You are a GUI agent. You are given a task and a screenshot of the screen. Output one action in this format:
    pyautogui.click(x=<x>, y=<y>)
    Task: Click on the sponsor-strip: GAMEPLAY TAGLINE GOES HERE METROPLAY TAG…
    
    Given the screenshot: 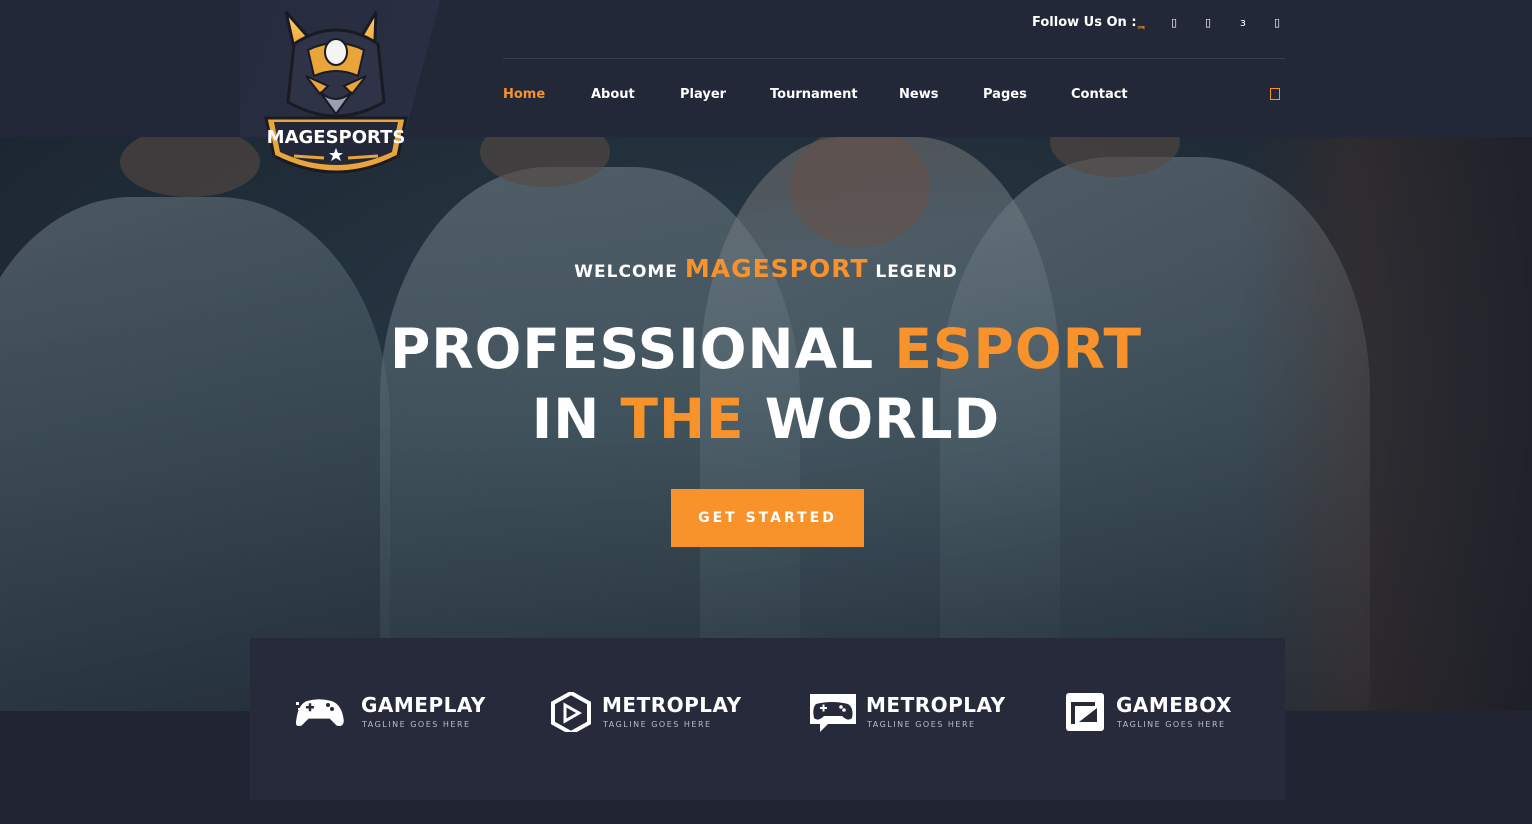 What is the action you would take?
    pyautogui.click(x=767, y=719)
    